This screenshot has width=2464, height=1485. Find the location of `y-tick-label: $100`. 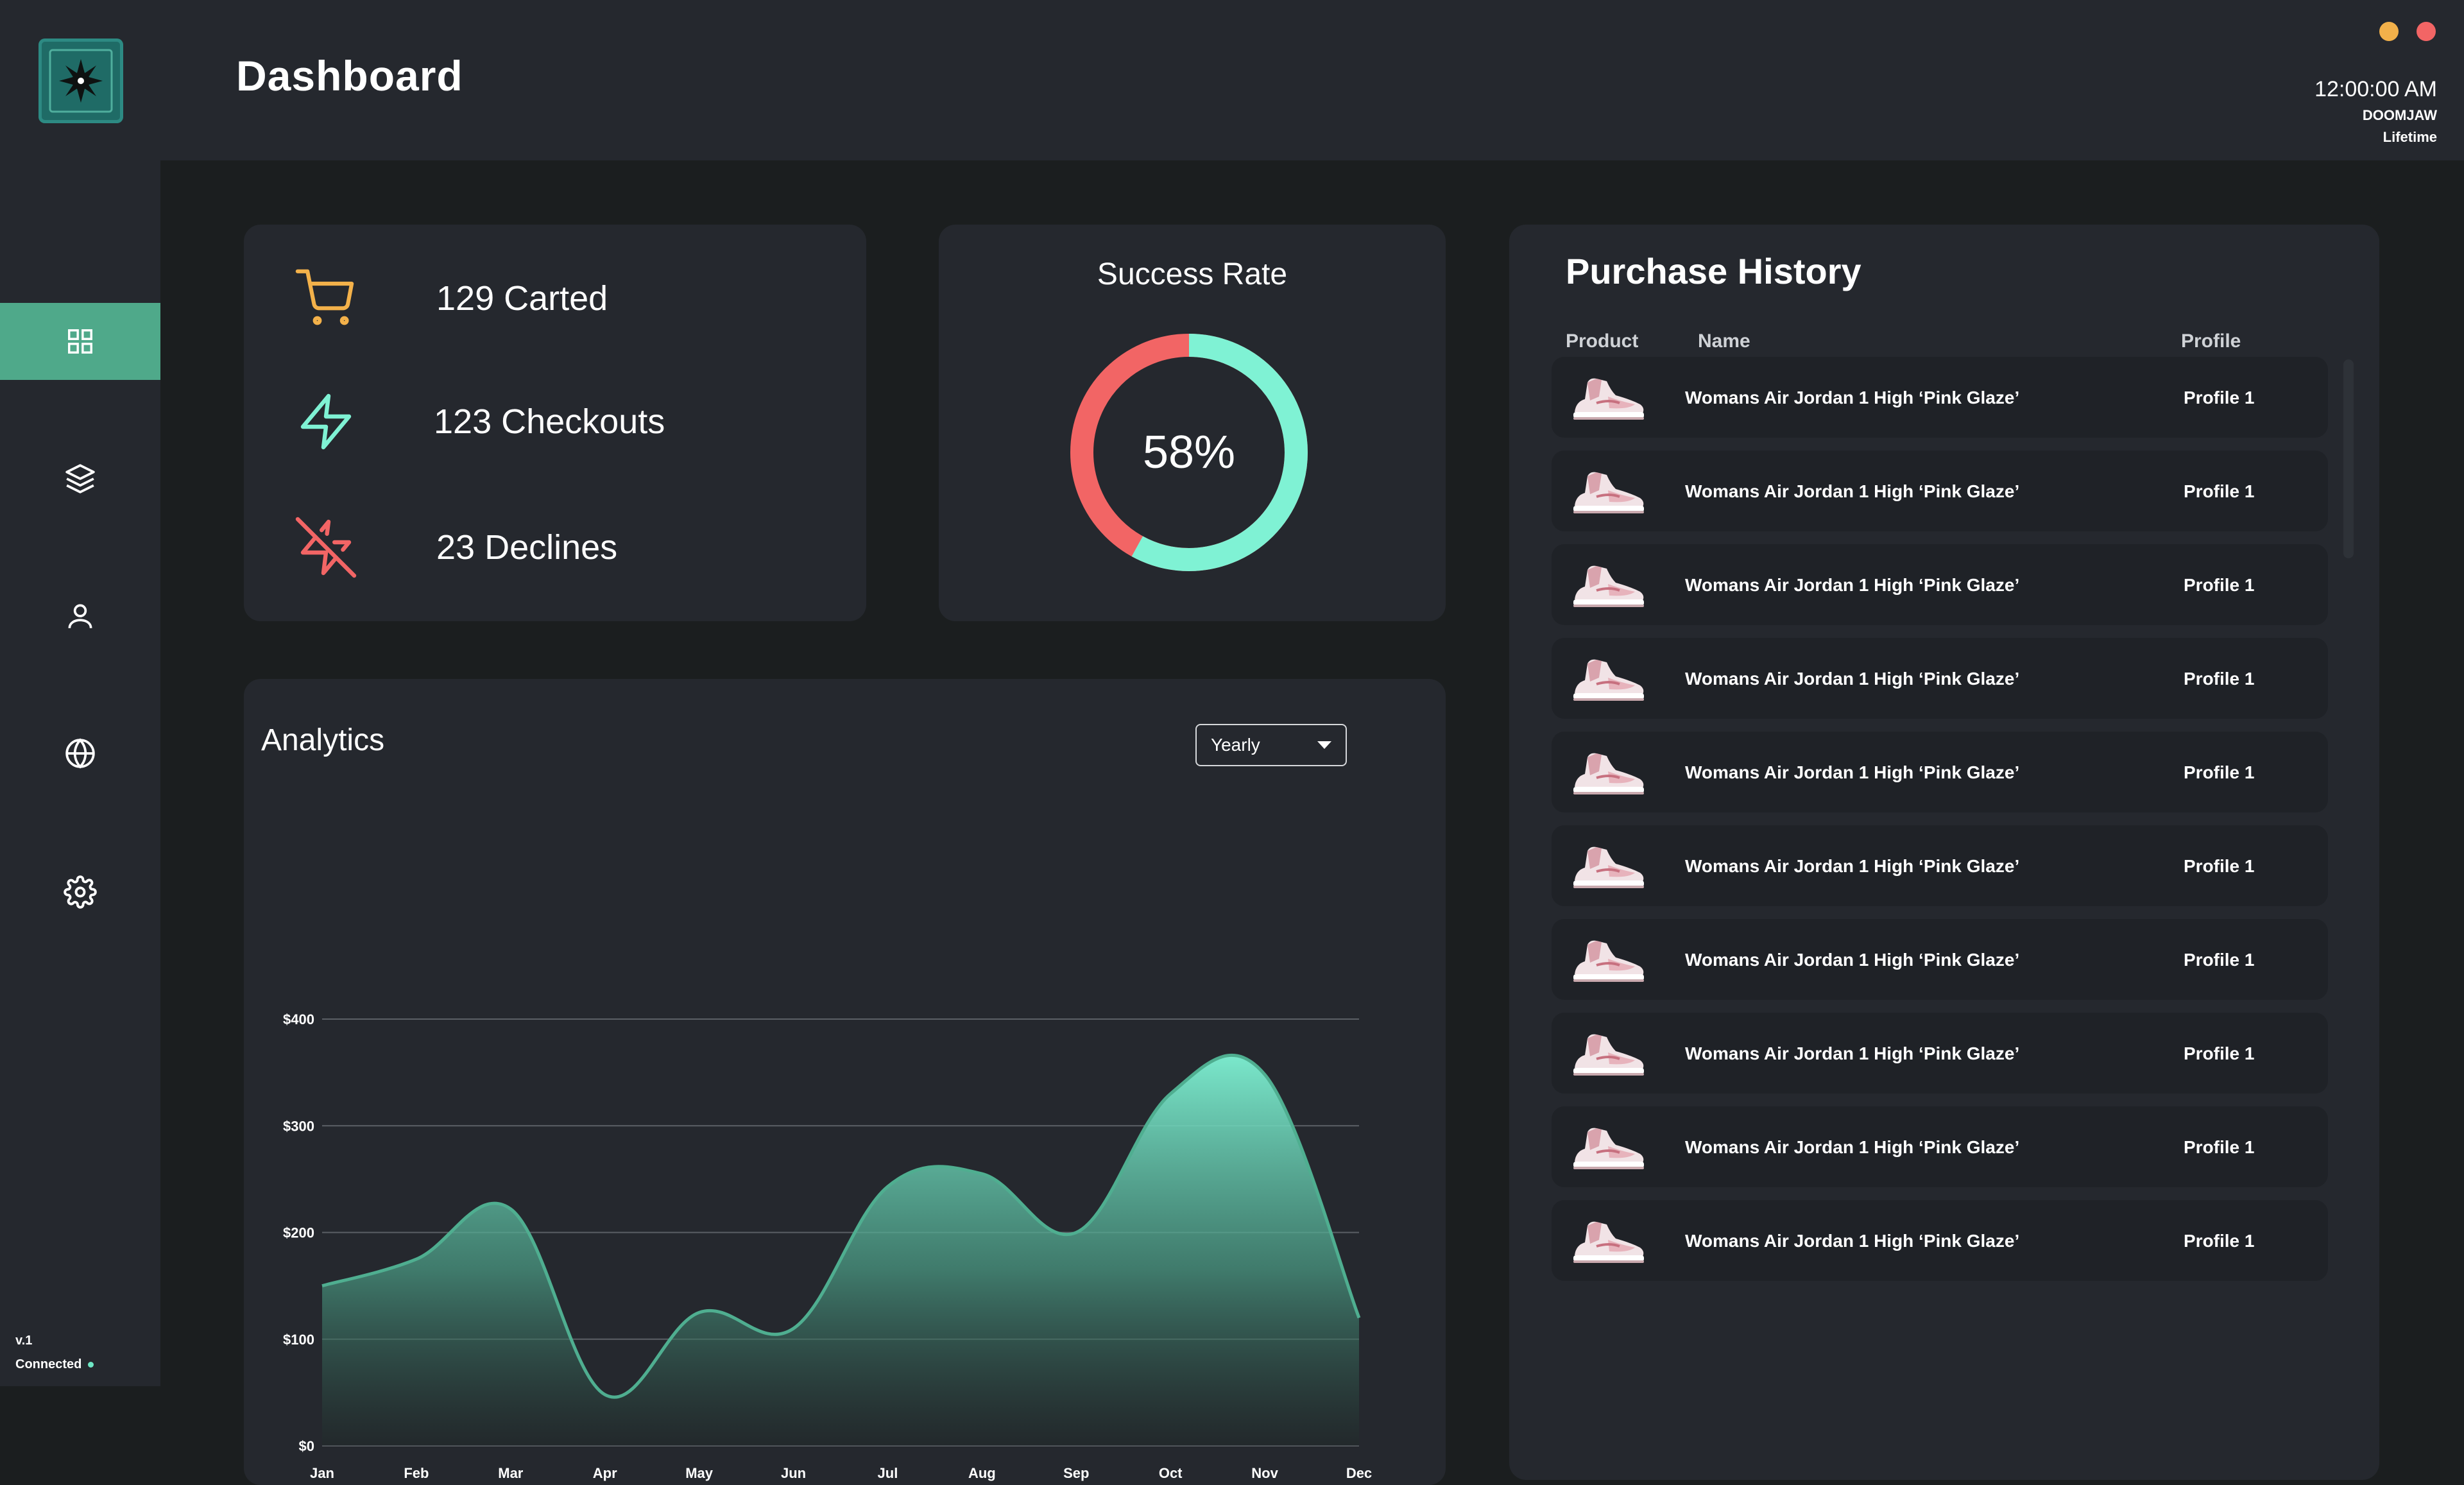

y-tick-label: $100 is located at coordinates (299, 1340).